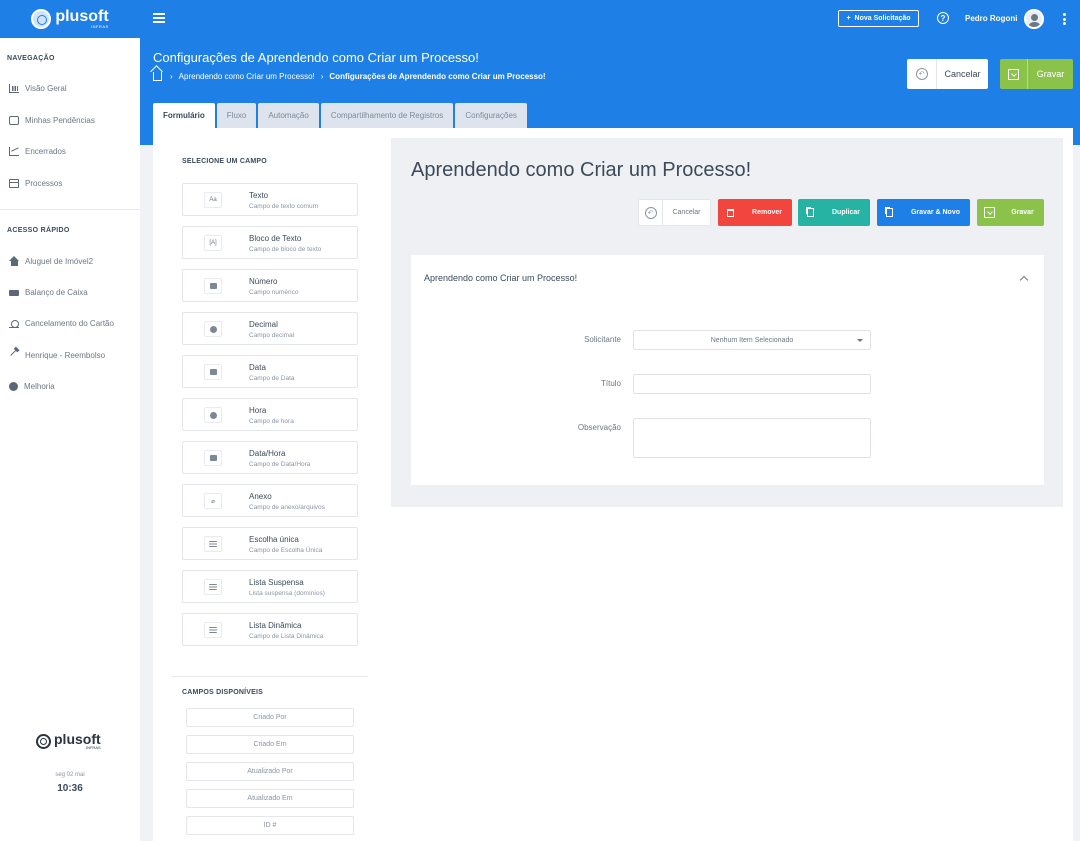 This screenshot has width=1080, height=841. Describe the element at coordinates (270, 771) in the screenshot. I see `available-field-chip: Atualizado Por` at that location.